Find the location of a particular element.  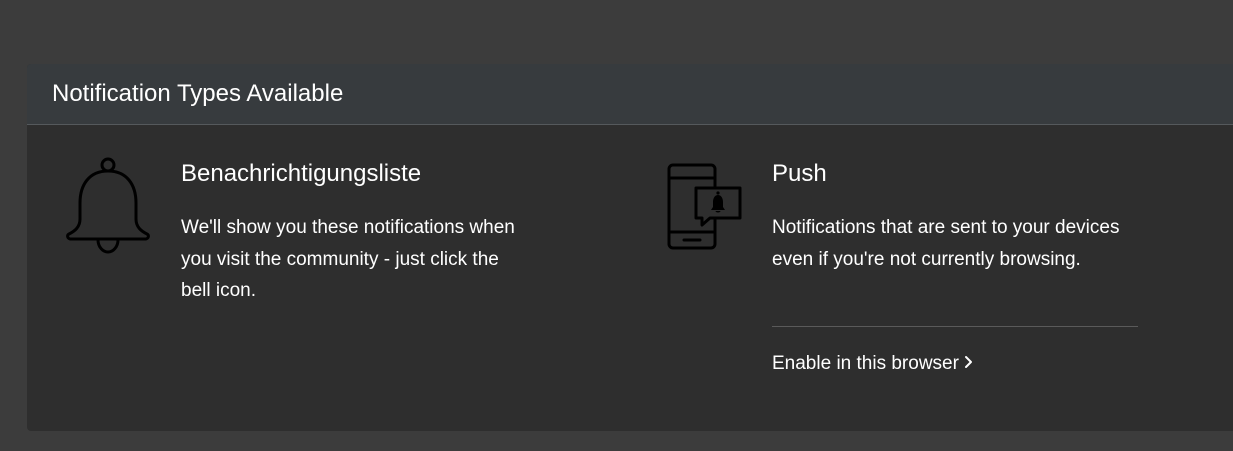

chevron-right-icon is located at coordinates (968, 364).